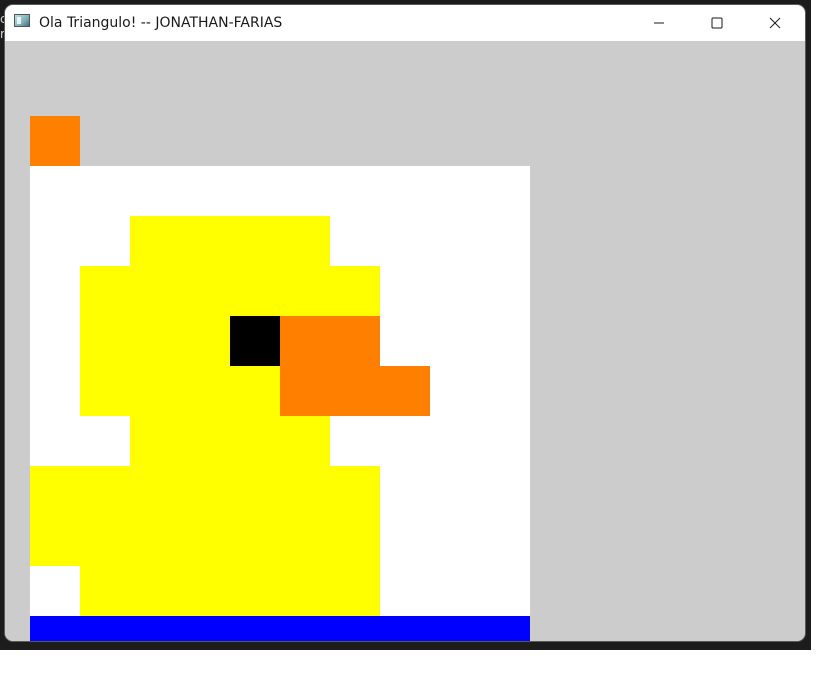  I want to click on maximize-icon, so click(717, 23).